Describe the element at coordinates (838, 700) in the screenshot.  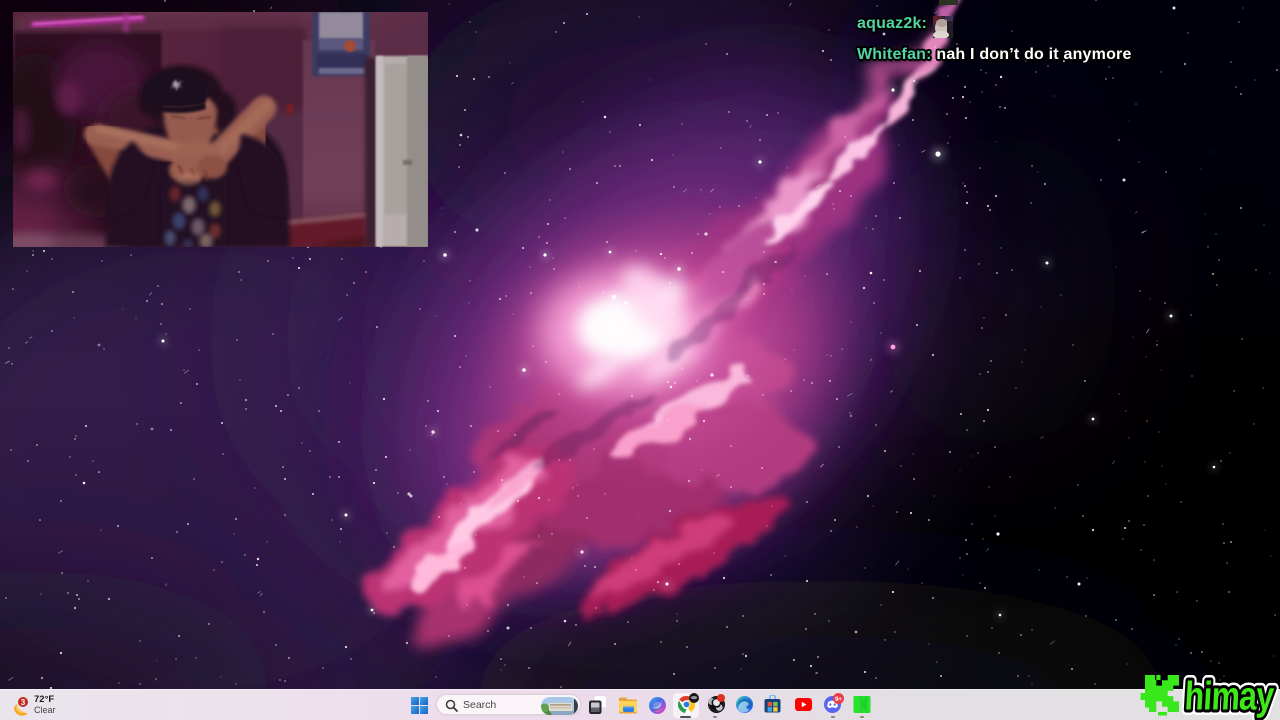
I see `svg-text: 9+` at that location.